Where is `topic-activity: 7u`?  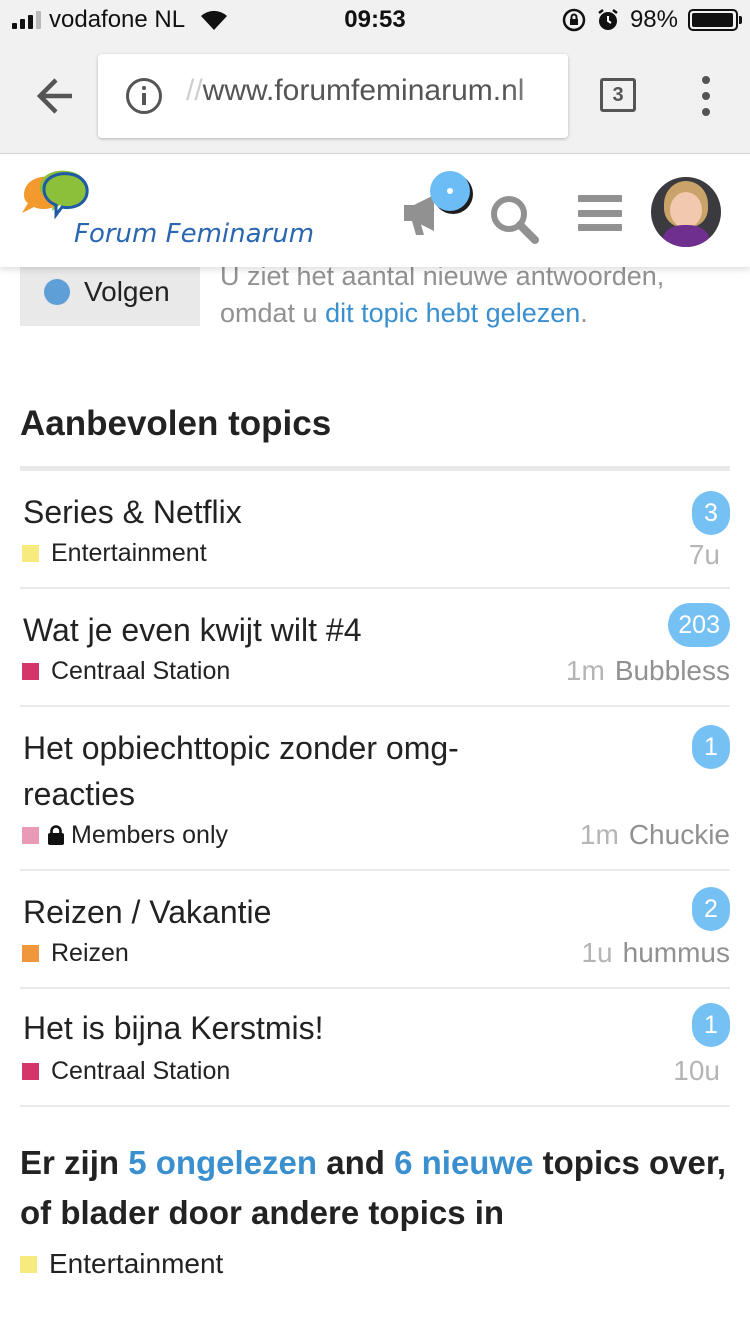 topic-activity: 7u is located at coordinates (709, 556).